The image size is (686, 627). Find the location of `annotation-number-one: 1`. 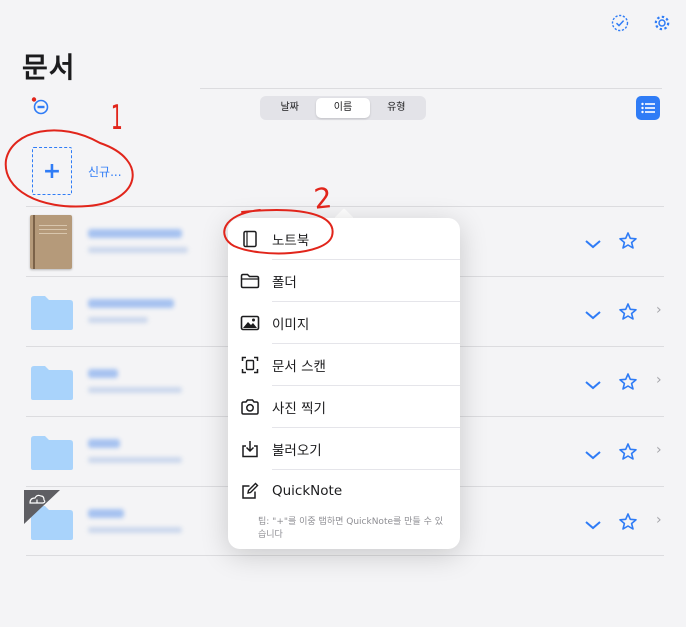

annotation-number-one: 1 is located at coordinates (116, 118).